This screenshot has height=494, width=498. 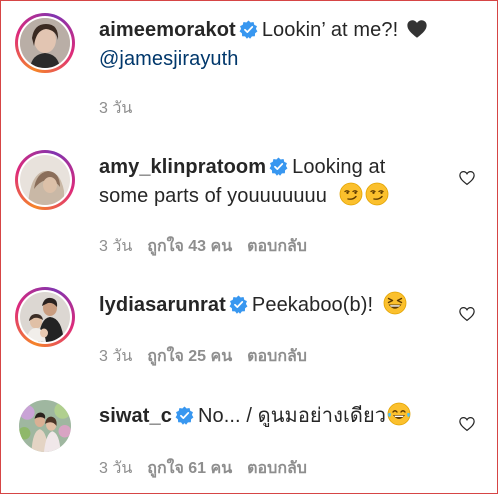 What do you see at coordinates (189, 356) in the screenshot?
I see `likes-count: ถูกใจ 25 คน` at bounding box center [189, 356].